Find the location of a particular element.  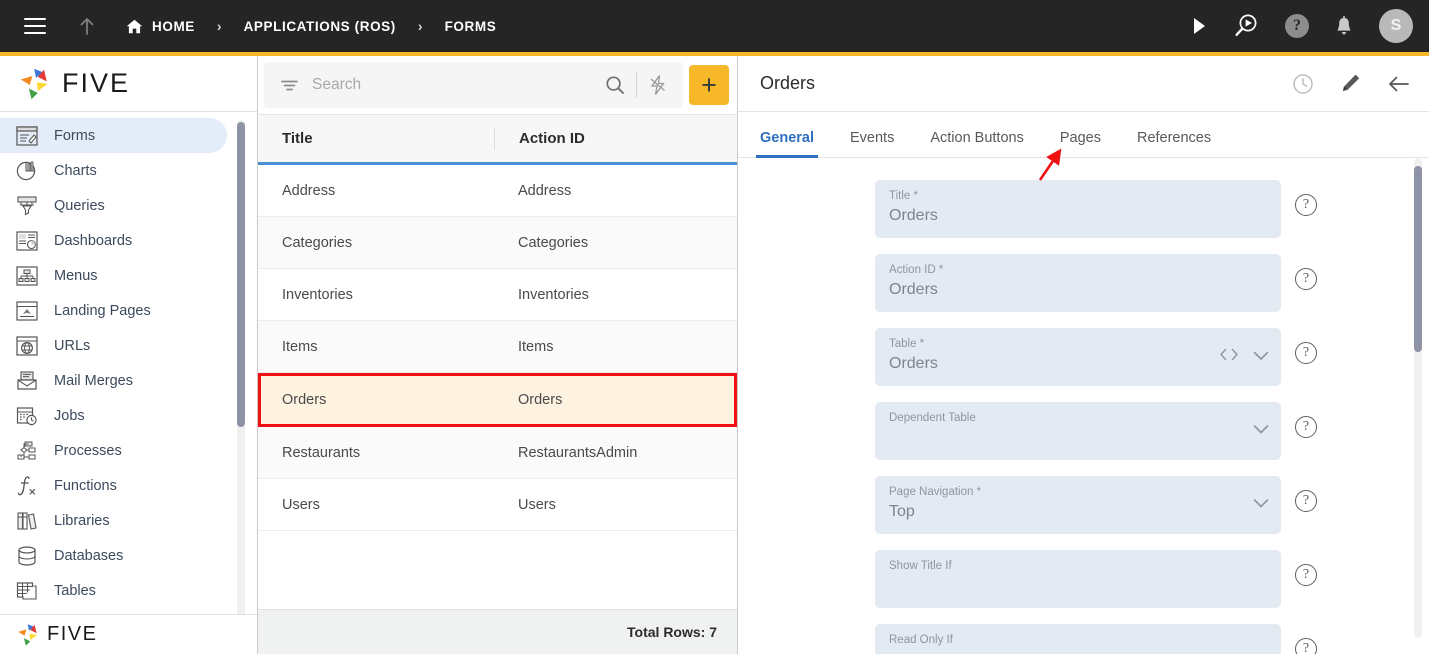

sidebar-item-mail-merges: Mail Merges is located at coordinates (113, 380).